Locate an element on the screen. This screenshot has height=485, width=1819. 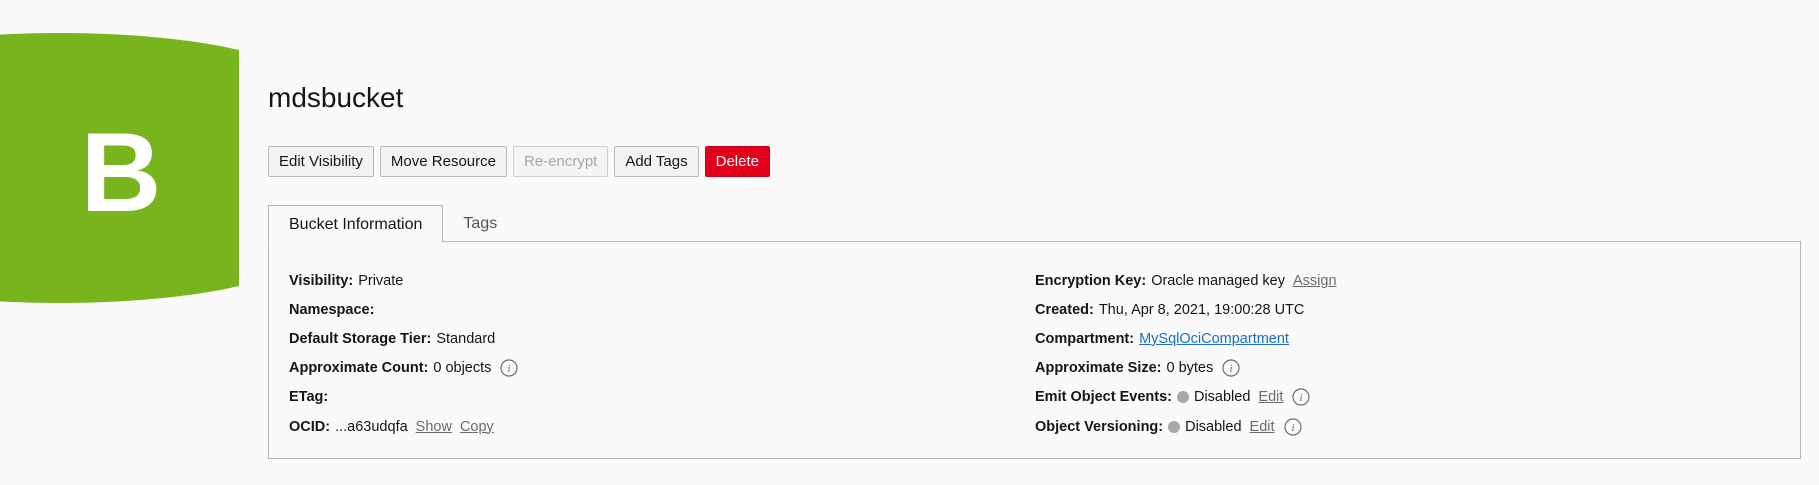
ocid-row: OCID: ...a63udqfa Show Copy is located at coordinates (403, 426).